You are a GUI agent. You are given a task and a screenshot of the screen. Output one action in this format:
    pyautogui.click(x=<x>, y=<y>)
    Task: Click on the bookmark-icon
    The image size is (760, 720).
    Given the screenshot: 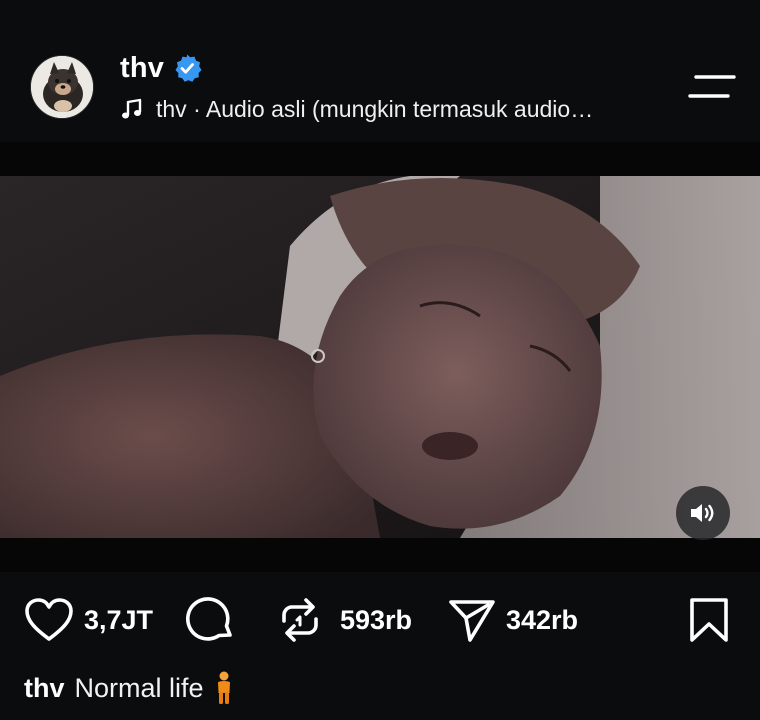 What is the action you would take?
    pyautogui.click(x=709, y=620)
    